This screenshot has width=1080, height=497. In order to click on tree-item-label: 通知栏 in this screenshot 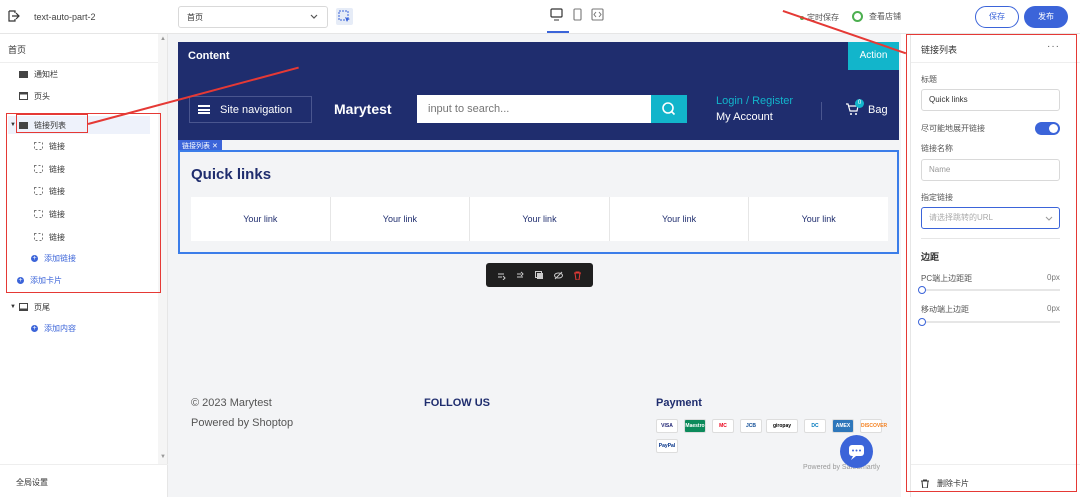, I will do `click(46, 74)`.